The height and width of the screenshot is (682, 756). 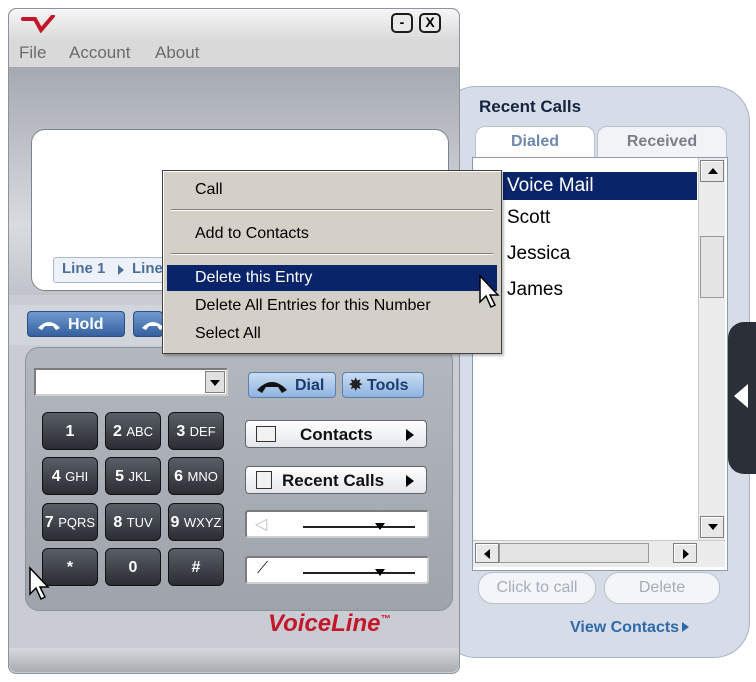 I want to click on horizontal-scrollbar, so click(x=599, y=553).